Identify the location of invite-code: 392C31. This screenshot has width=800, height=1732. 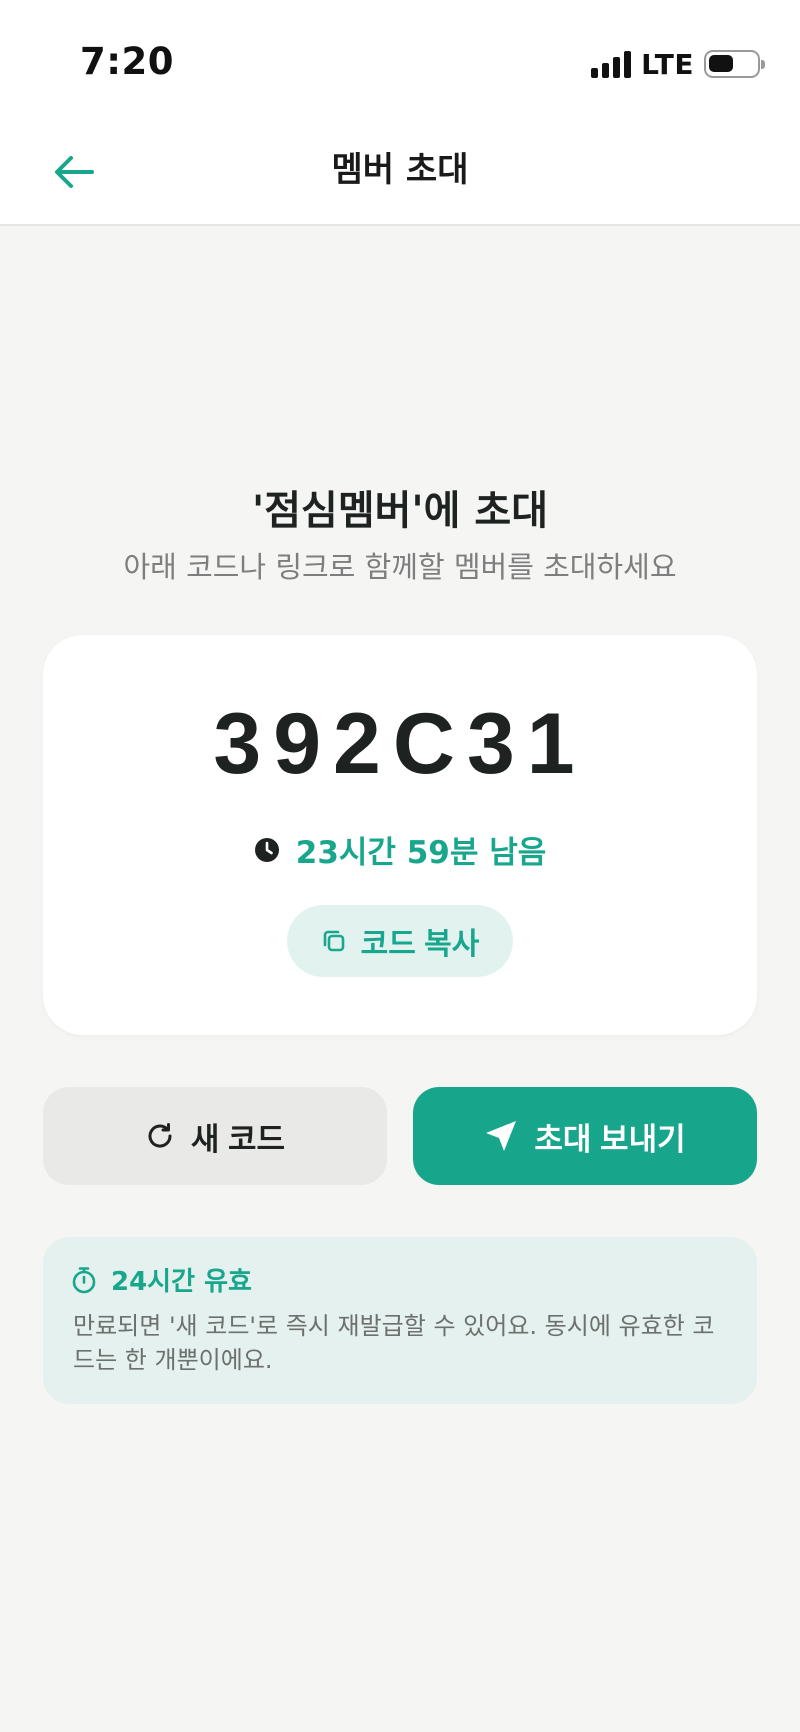
(400, 744).